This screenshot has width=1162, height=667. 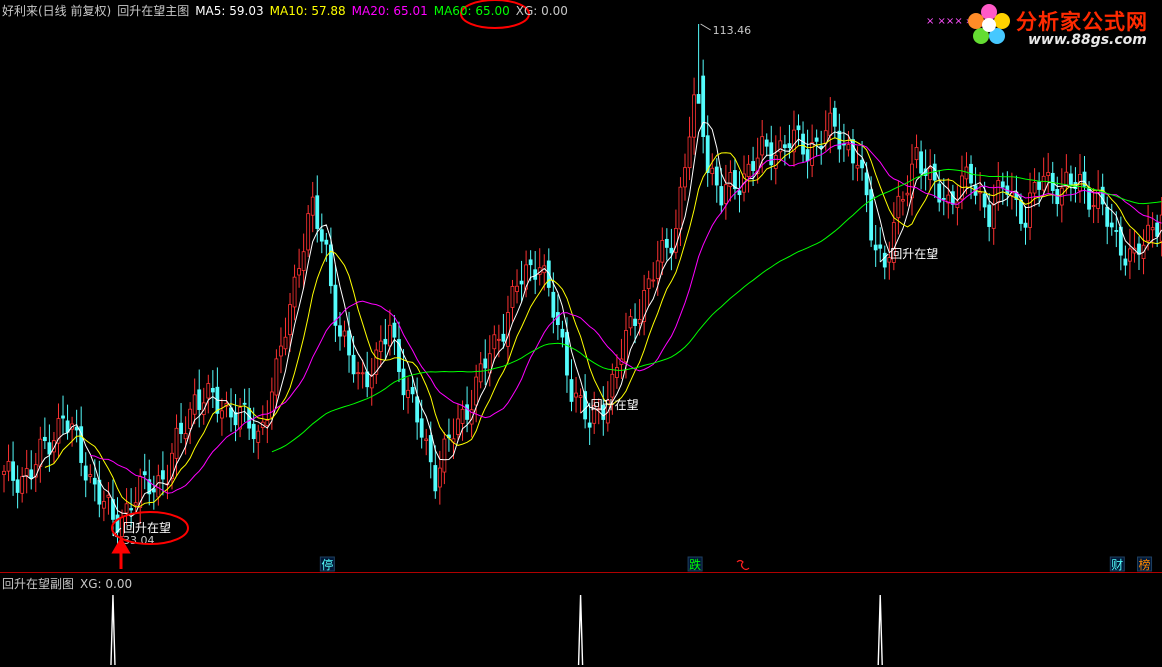 What do you see at coordinates (695, 564) in the screenshot?
I see `marker-label: 跌` at bounding box center [695, 564].